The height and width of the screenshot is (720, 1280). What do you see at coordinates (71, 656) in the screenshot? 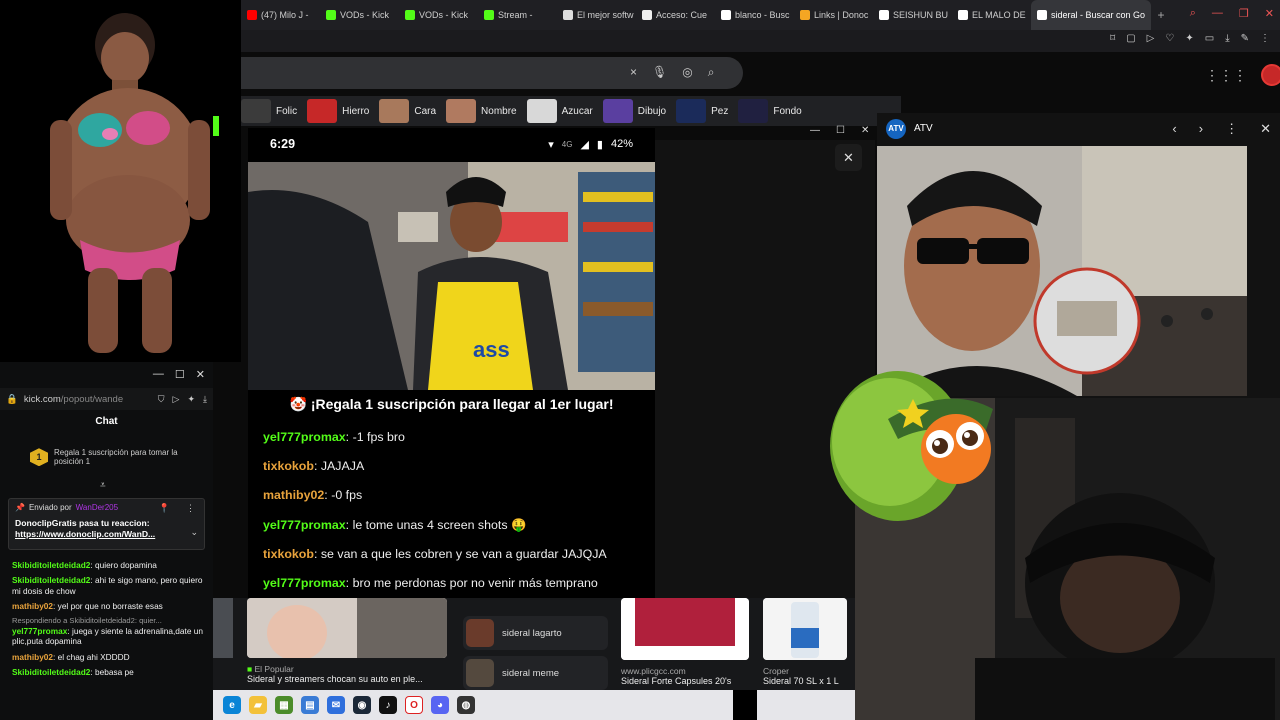
I see `chat-message: mathiby02: el chag ahi XDDDD` at bounding box center [71, 656].